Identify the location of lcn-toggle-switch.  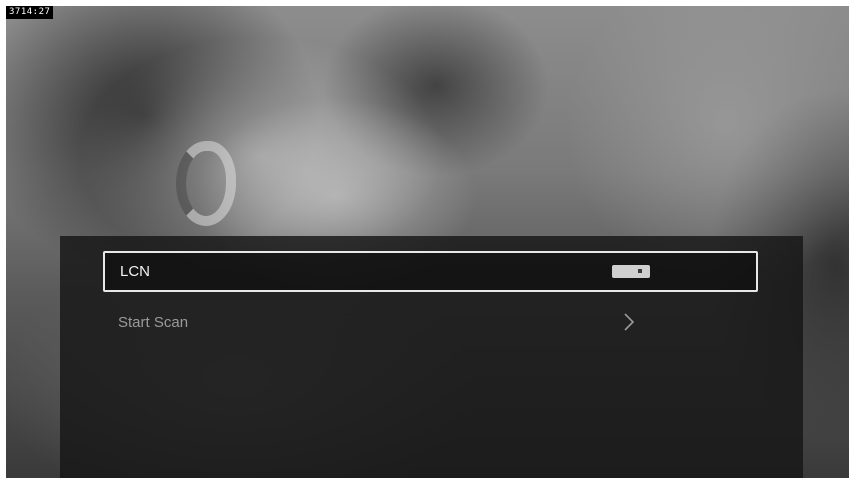
(631, 271).